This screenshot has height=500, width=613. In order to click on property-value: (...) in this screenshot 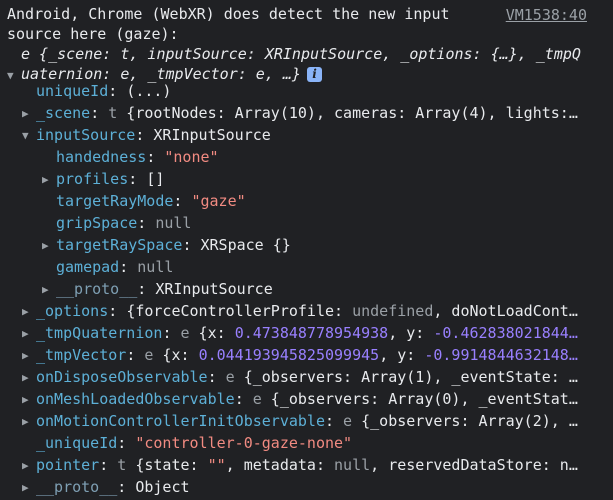, I will do `click(148, 91)`.